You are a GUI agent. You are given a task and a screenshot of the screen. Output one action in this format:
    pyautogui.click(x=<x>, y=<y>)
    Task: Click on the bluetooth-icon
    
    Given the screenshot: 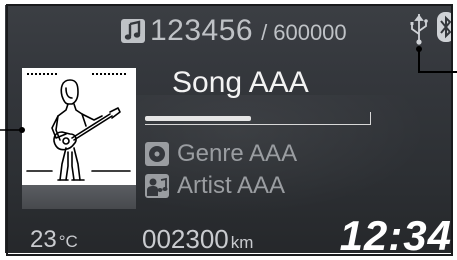 What is the action you would take?
    pyautogui.click(x=446, y=27)
    